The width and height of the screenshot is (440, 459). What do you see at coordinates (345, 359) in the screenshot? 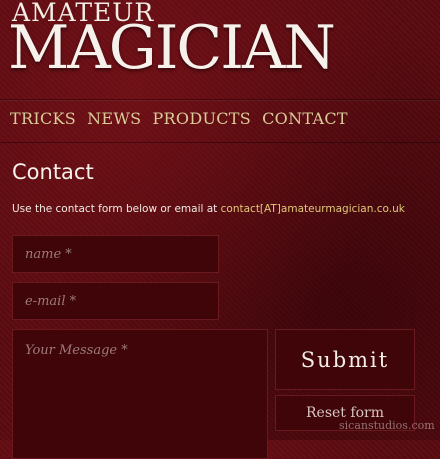
I see `submit-button: Submit` at bounding box center [345, 359].